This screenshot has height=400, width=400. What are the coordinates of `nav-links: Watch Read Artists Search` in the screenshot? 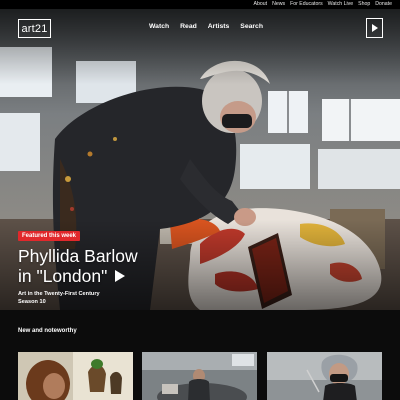 It's located at (206, 26).